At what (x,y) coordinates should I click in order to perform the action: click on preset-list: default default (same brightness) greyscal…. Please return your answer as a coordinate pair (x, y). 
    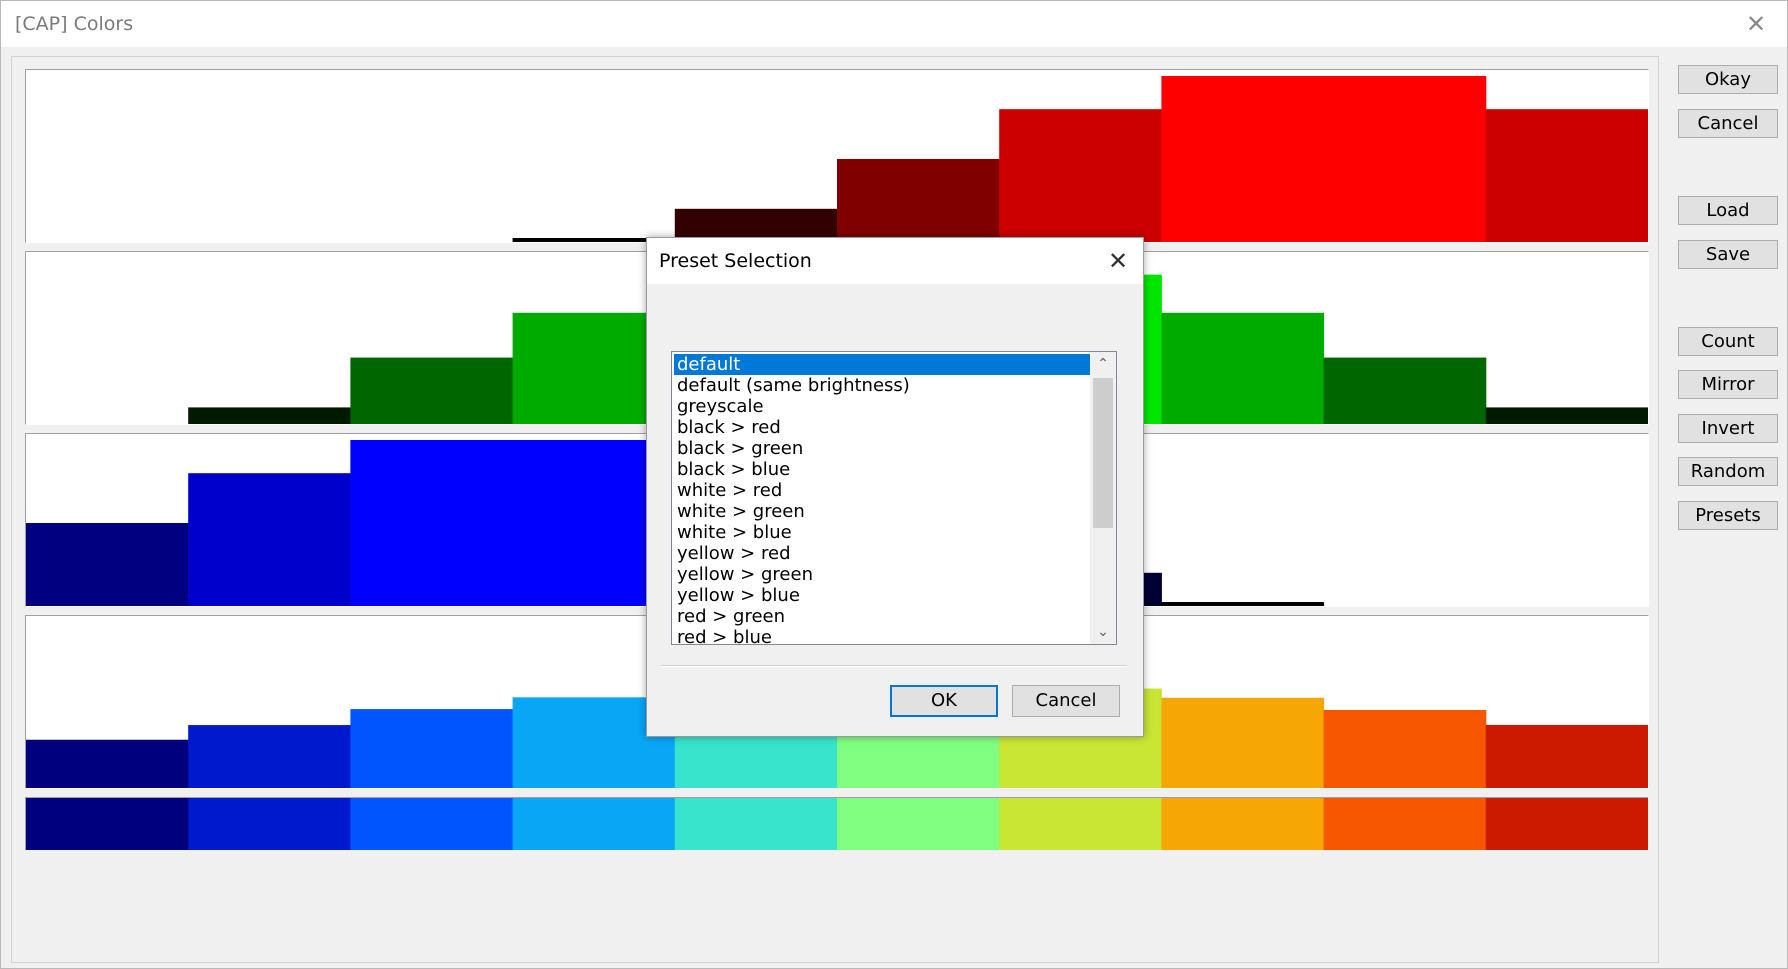
    Looking at the image, I should click on (894, 498).